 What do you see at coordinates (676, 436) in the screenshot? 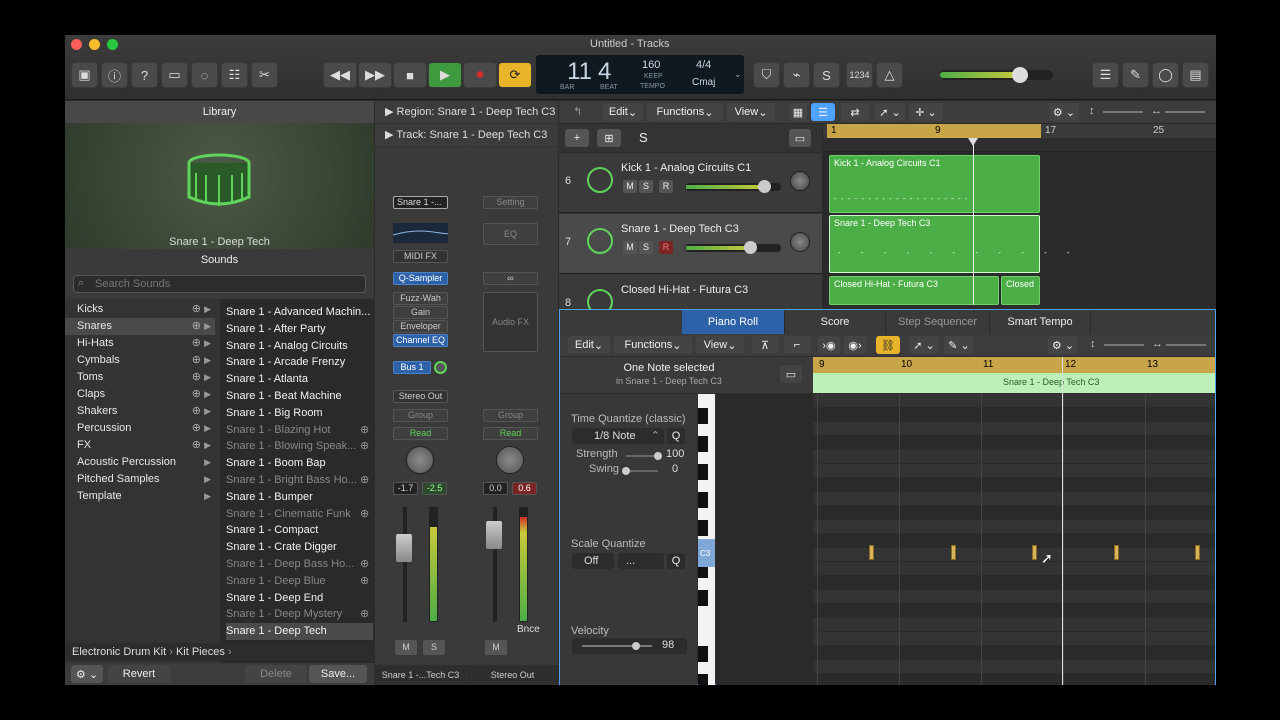
I see `quantize-button: Q` at bounding box center [676, 436].